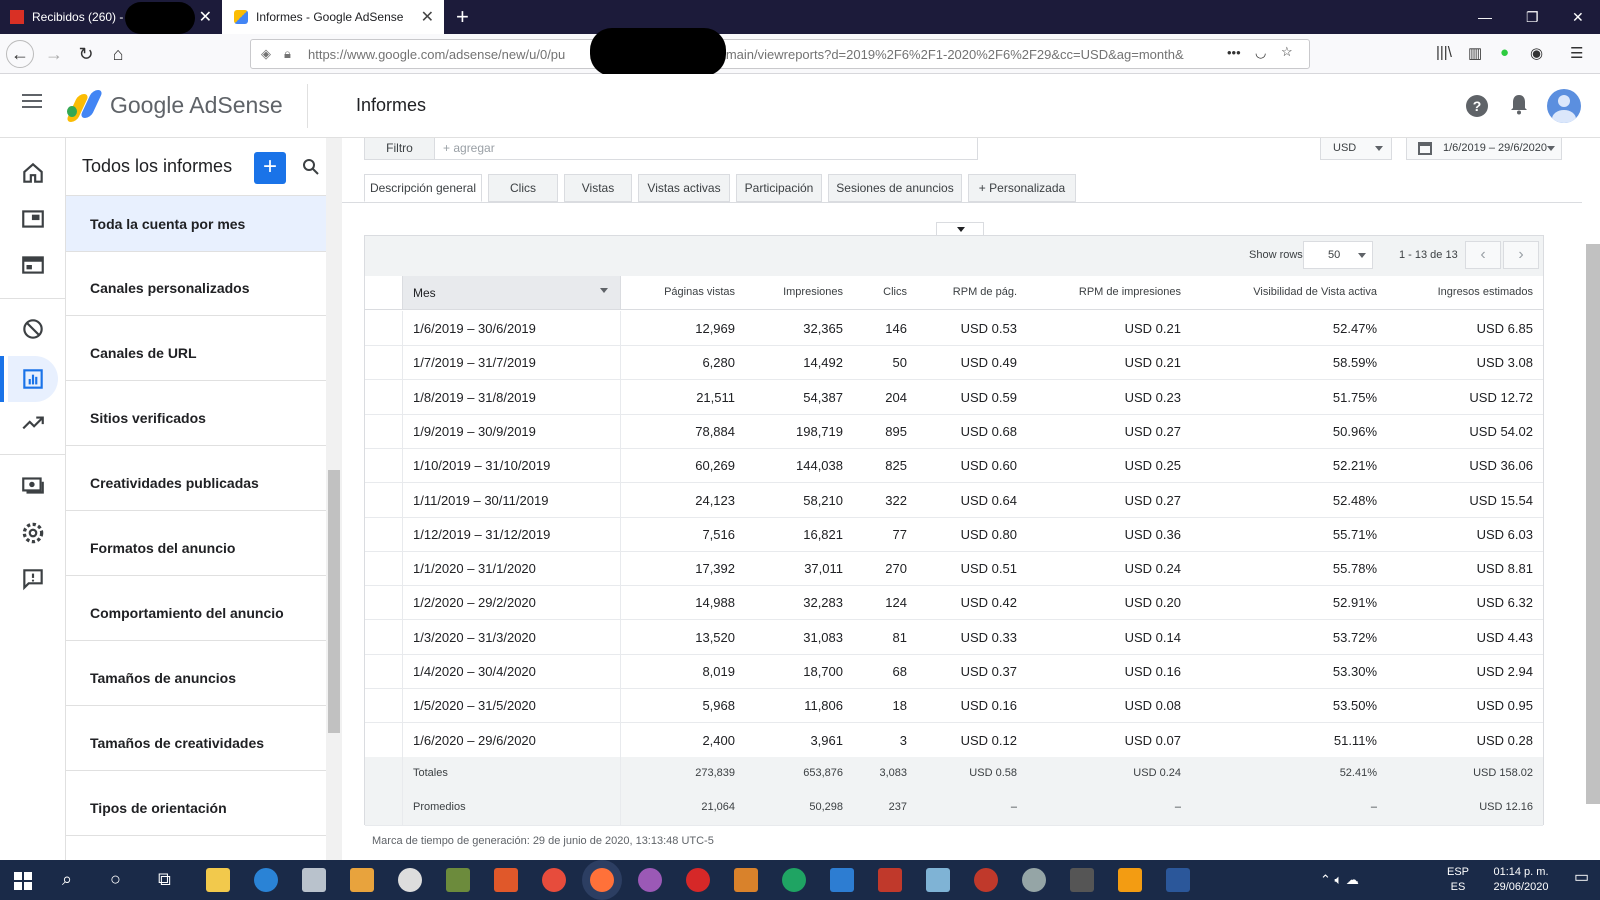  Describe the element at coordinates (1152, 637) in the screenshot. I see `cell-impression-rpm: USD 0.14` at that location.